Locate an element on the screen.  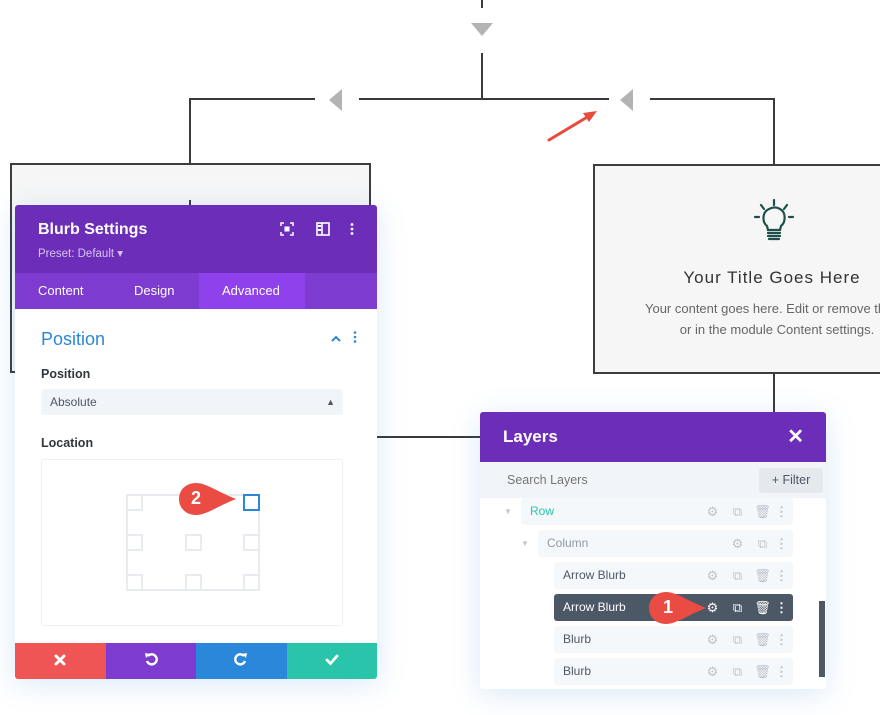
cancel-button is located at coordinates (60, 661).